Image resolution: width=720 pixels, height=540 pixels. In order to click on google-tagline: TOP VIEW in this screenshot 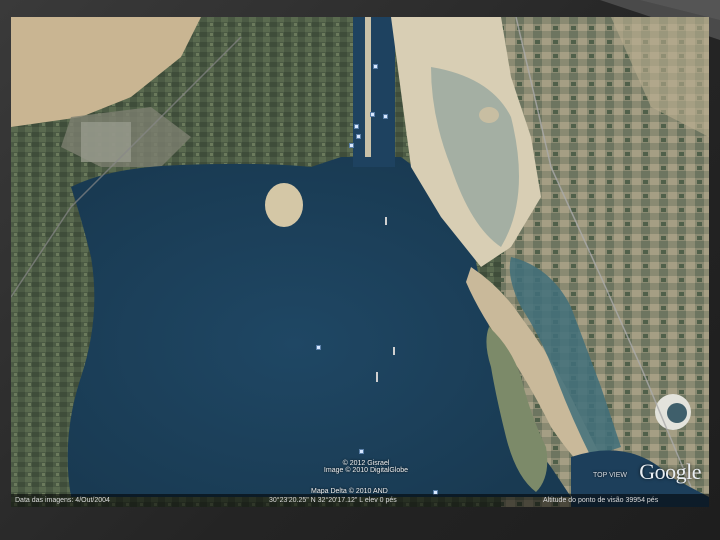, I will do `click(610, 475)`.